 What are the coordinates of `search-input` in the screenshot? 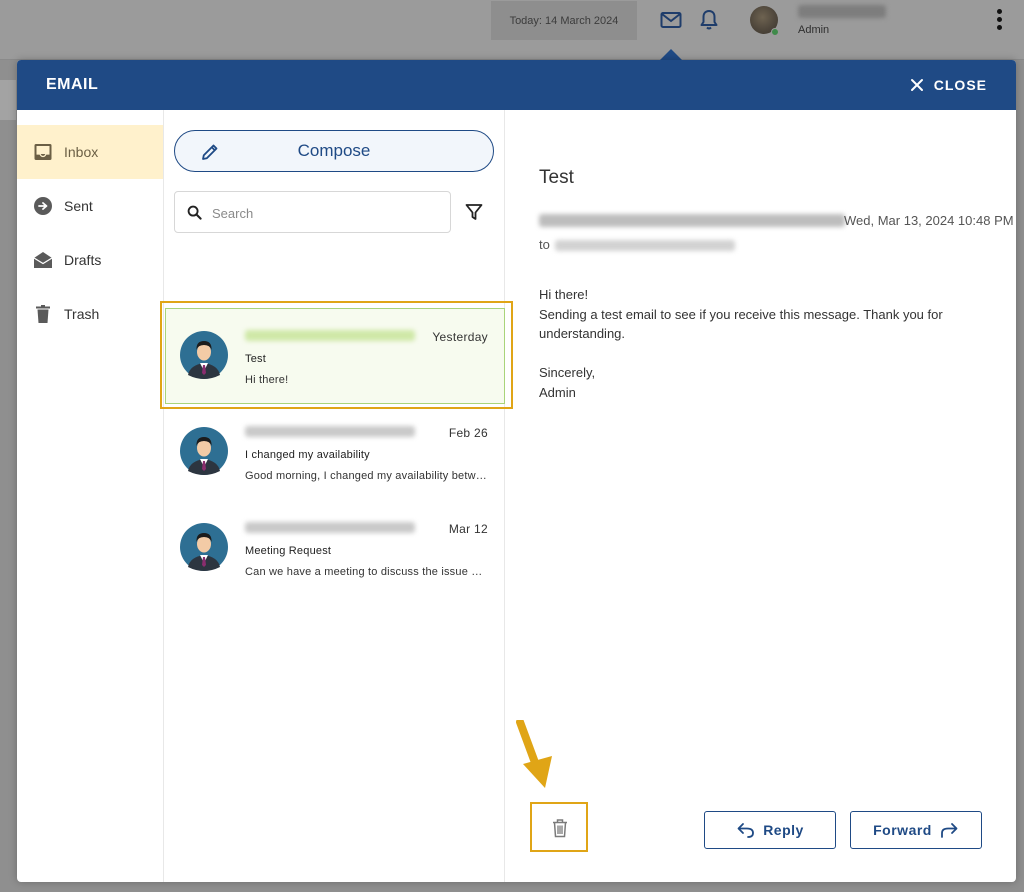 It's located at (327, 213).